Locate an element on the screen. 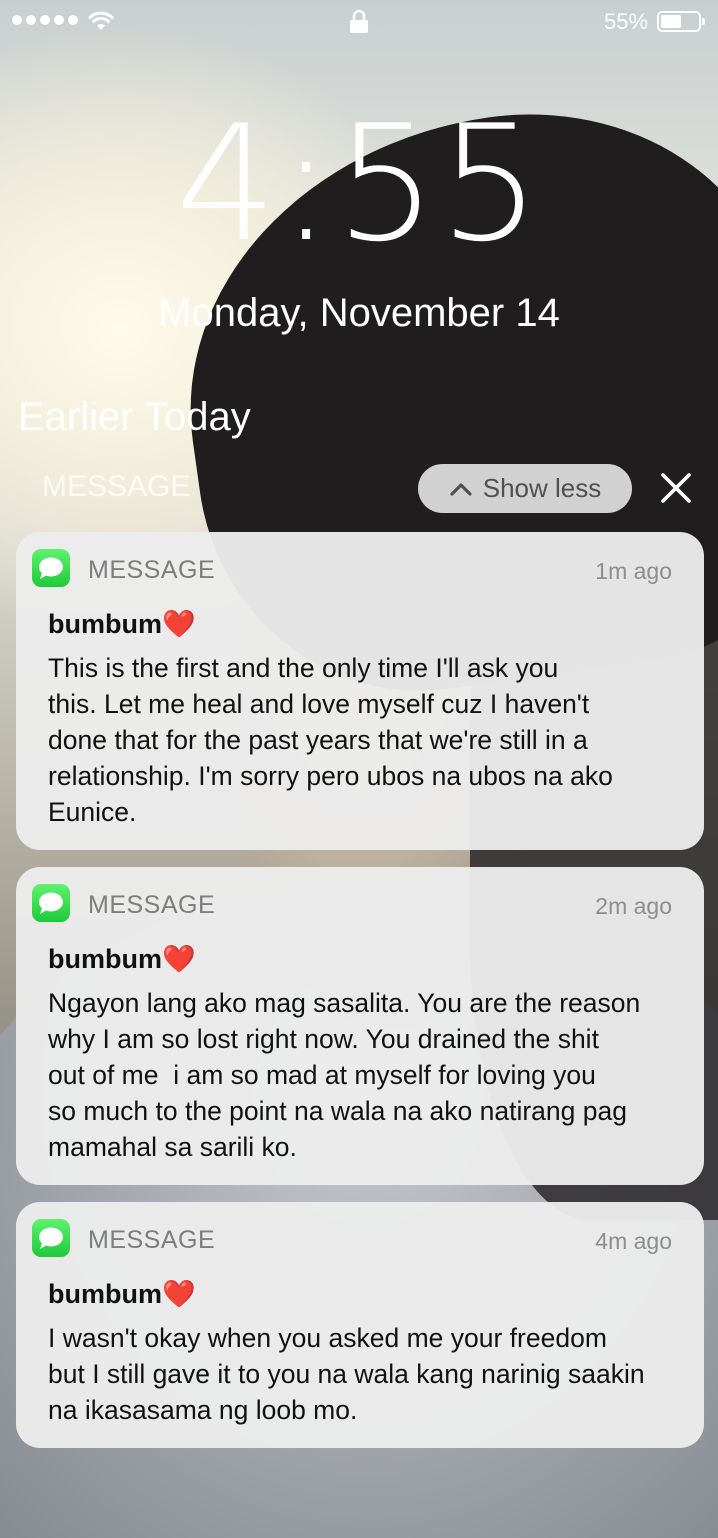  battery-icon is located at coordinates (681, 21).